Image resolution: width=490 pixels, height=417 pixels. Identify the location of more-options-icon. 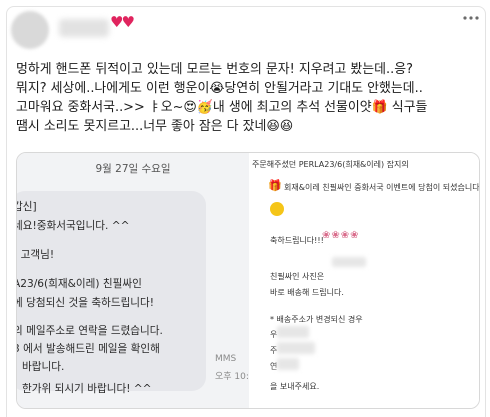
(471, 18).